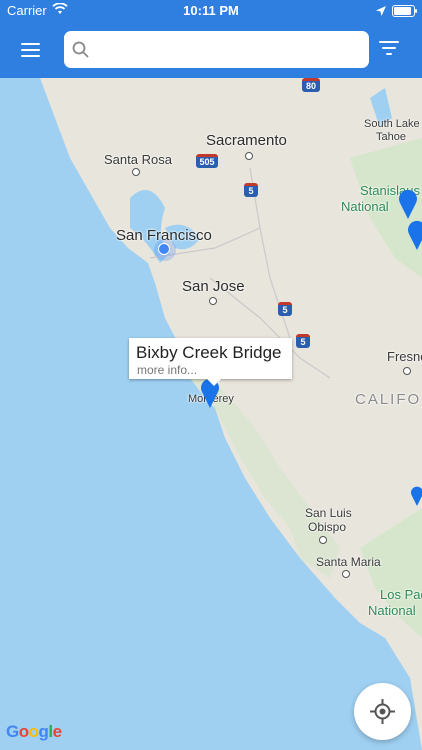  Describe the element at coordinates (403, 11) in the screenshot. I see `battery-icon` at that location.